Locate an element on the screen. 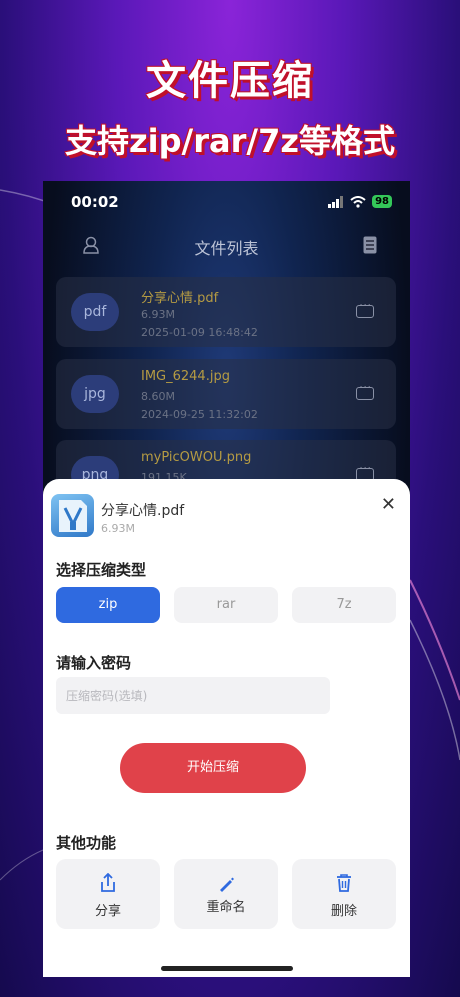  promo-subtitle: 支持zip/rar/7z等格式 is located at coordinates (230, 141).